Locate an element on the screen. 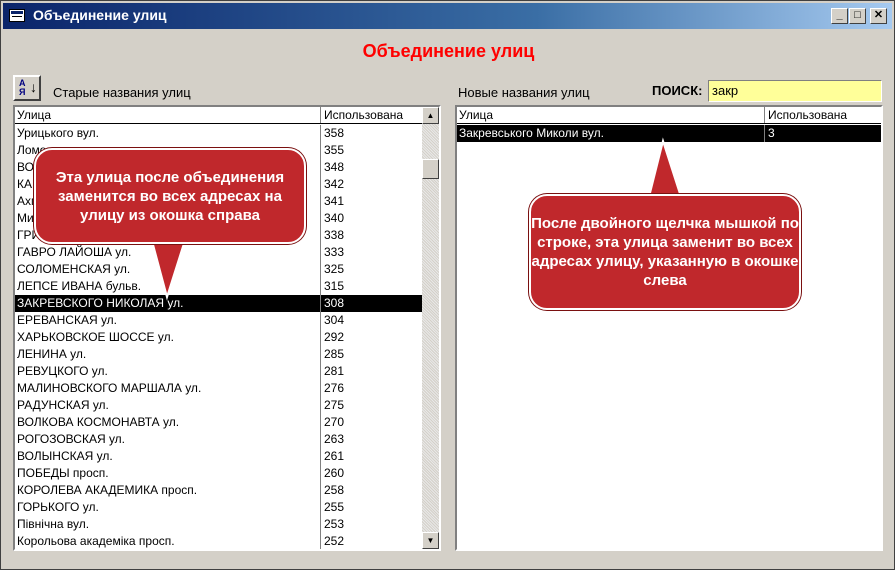  used-count-cell: 270 is located at coordinates (371, 422).